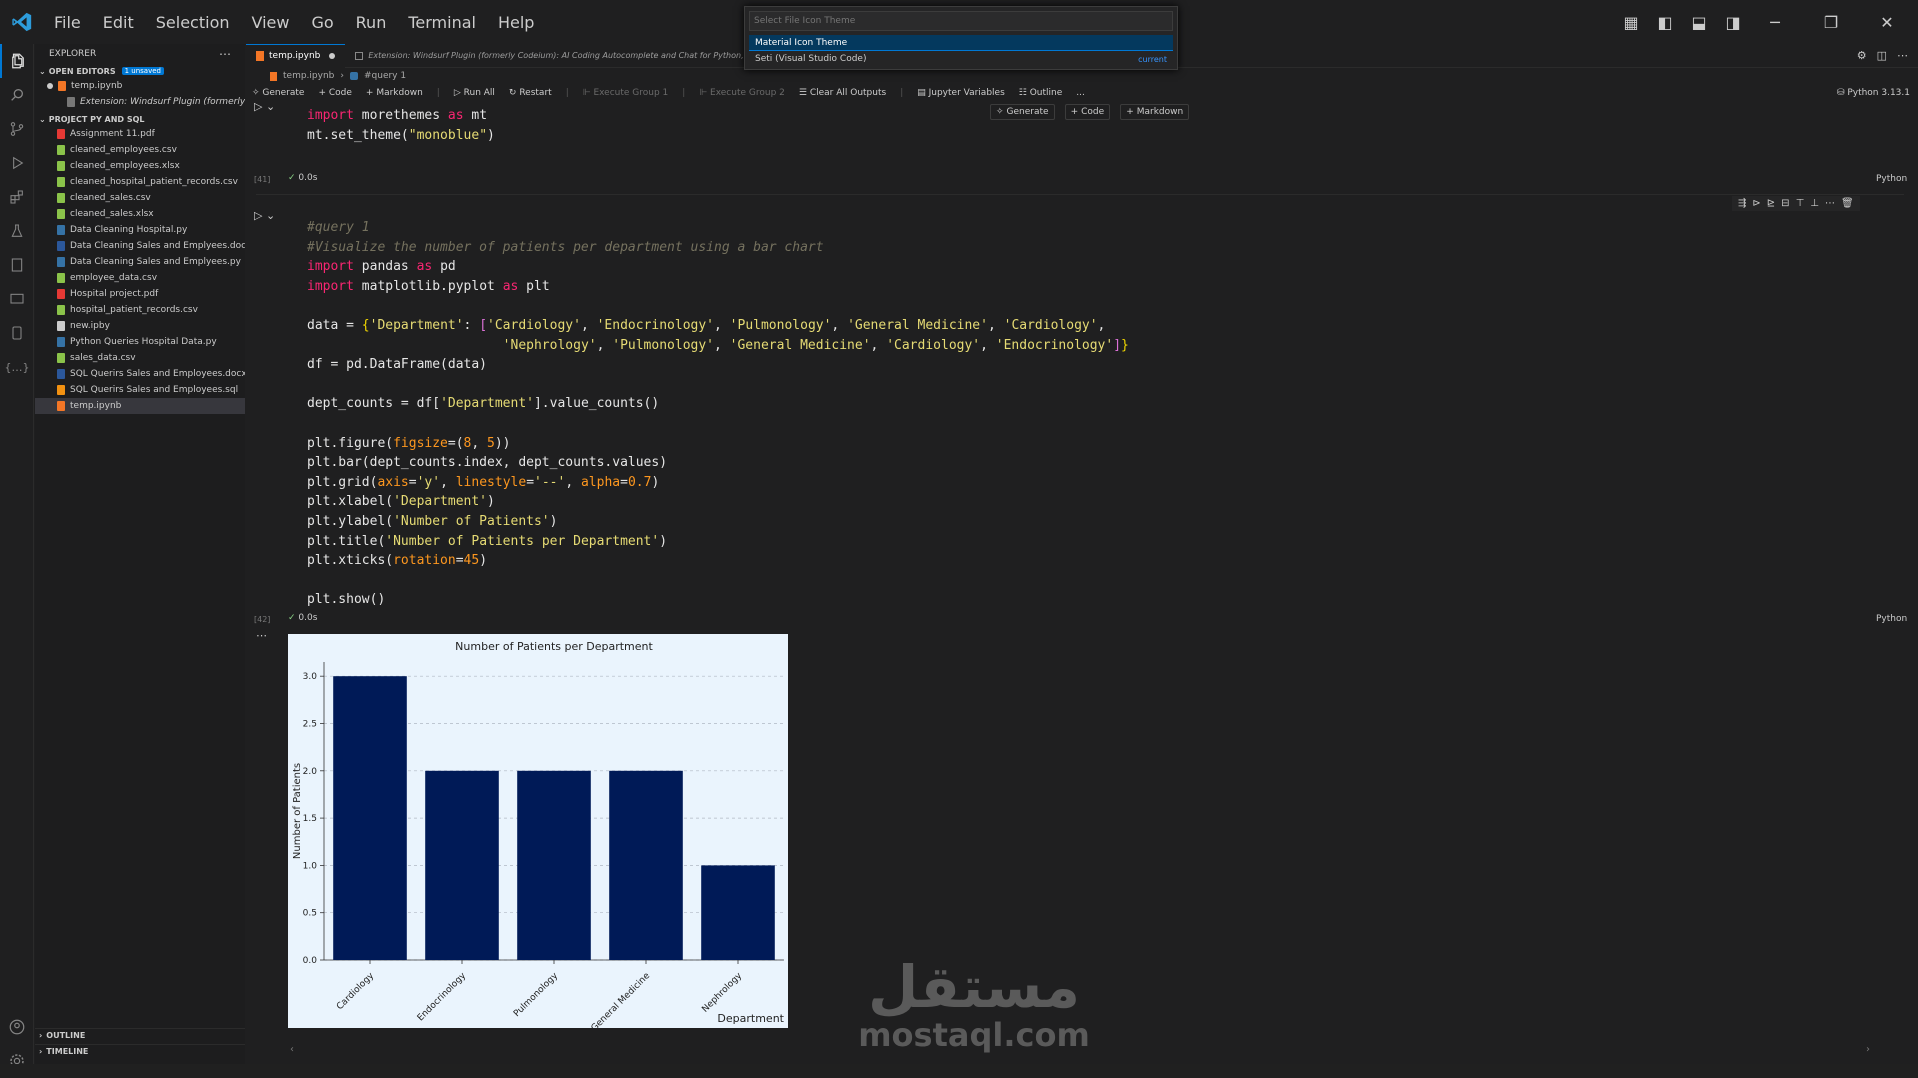  I want to click on execute-above-icon: ⊳, so click(1756, 203).